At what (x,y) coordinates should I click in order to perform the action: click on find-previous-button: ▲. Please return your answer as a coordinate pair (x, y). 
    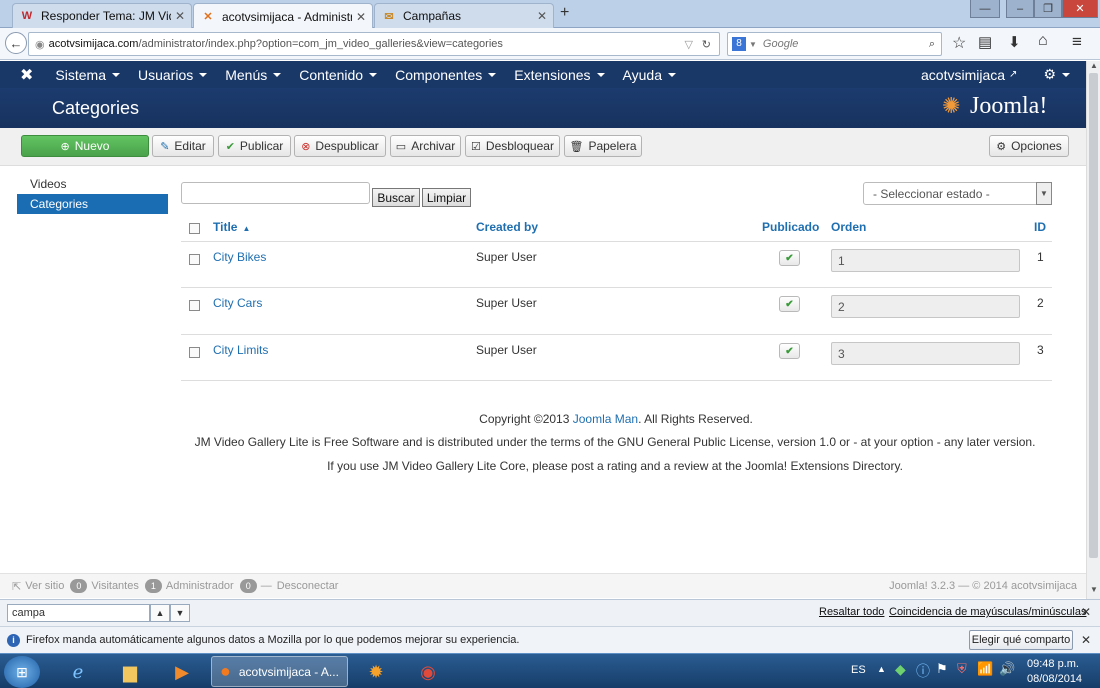
    Looking at the image, I should click on (160, 613).